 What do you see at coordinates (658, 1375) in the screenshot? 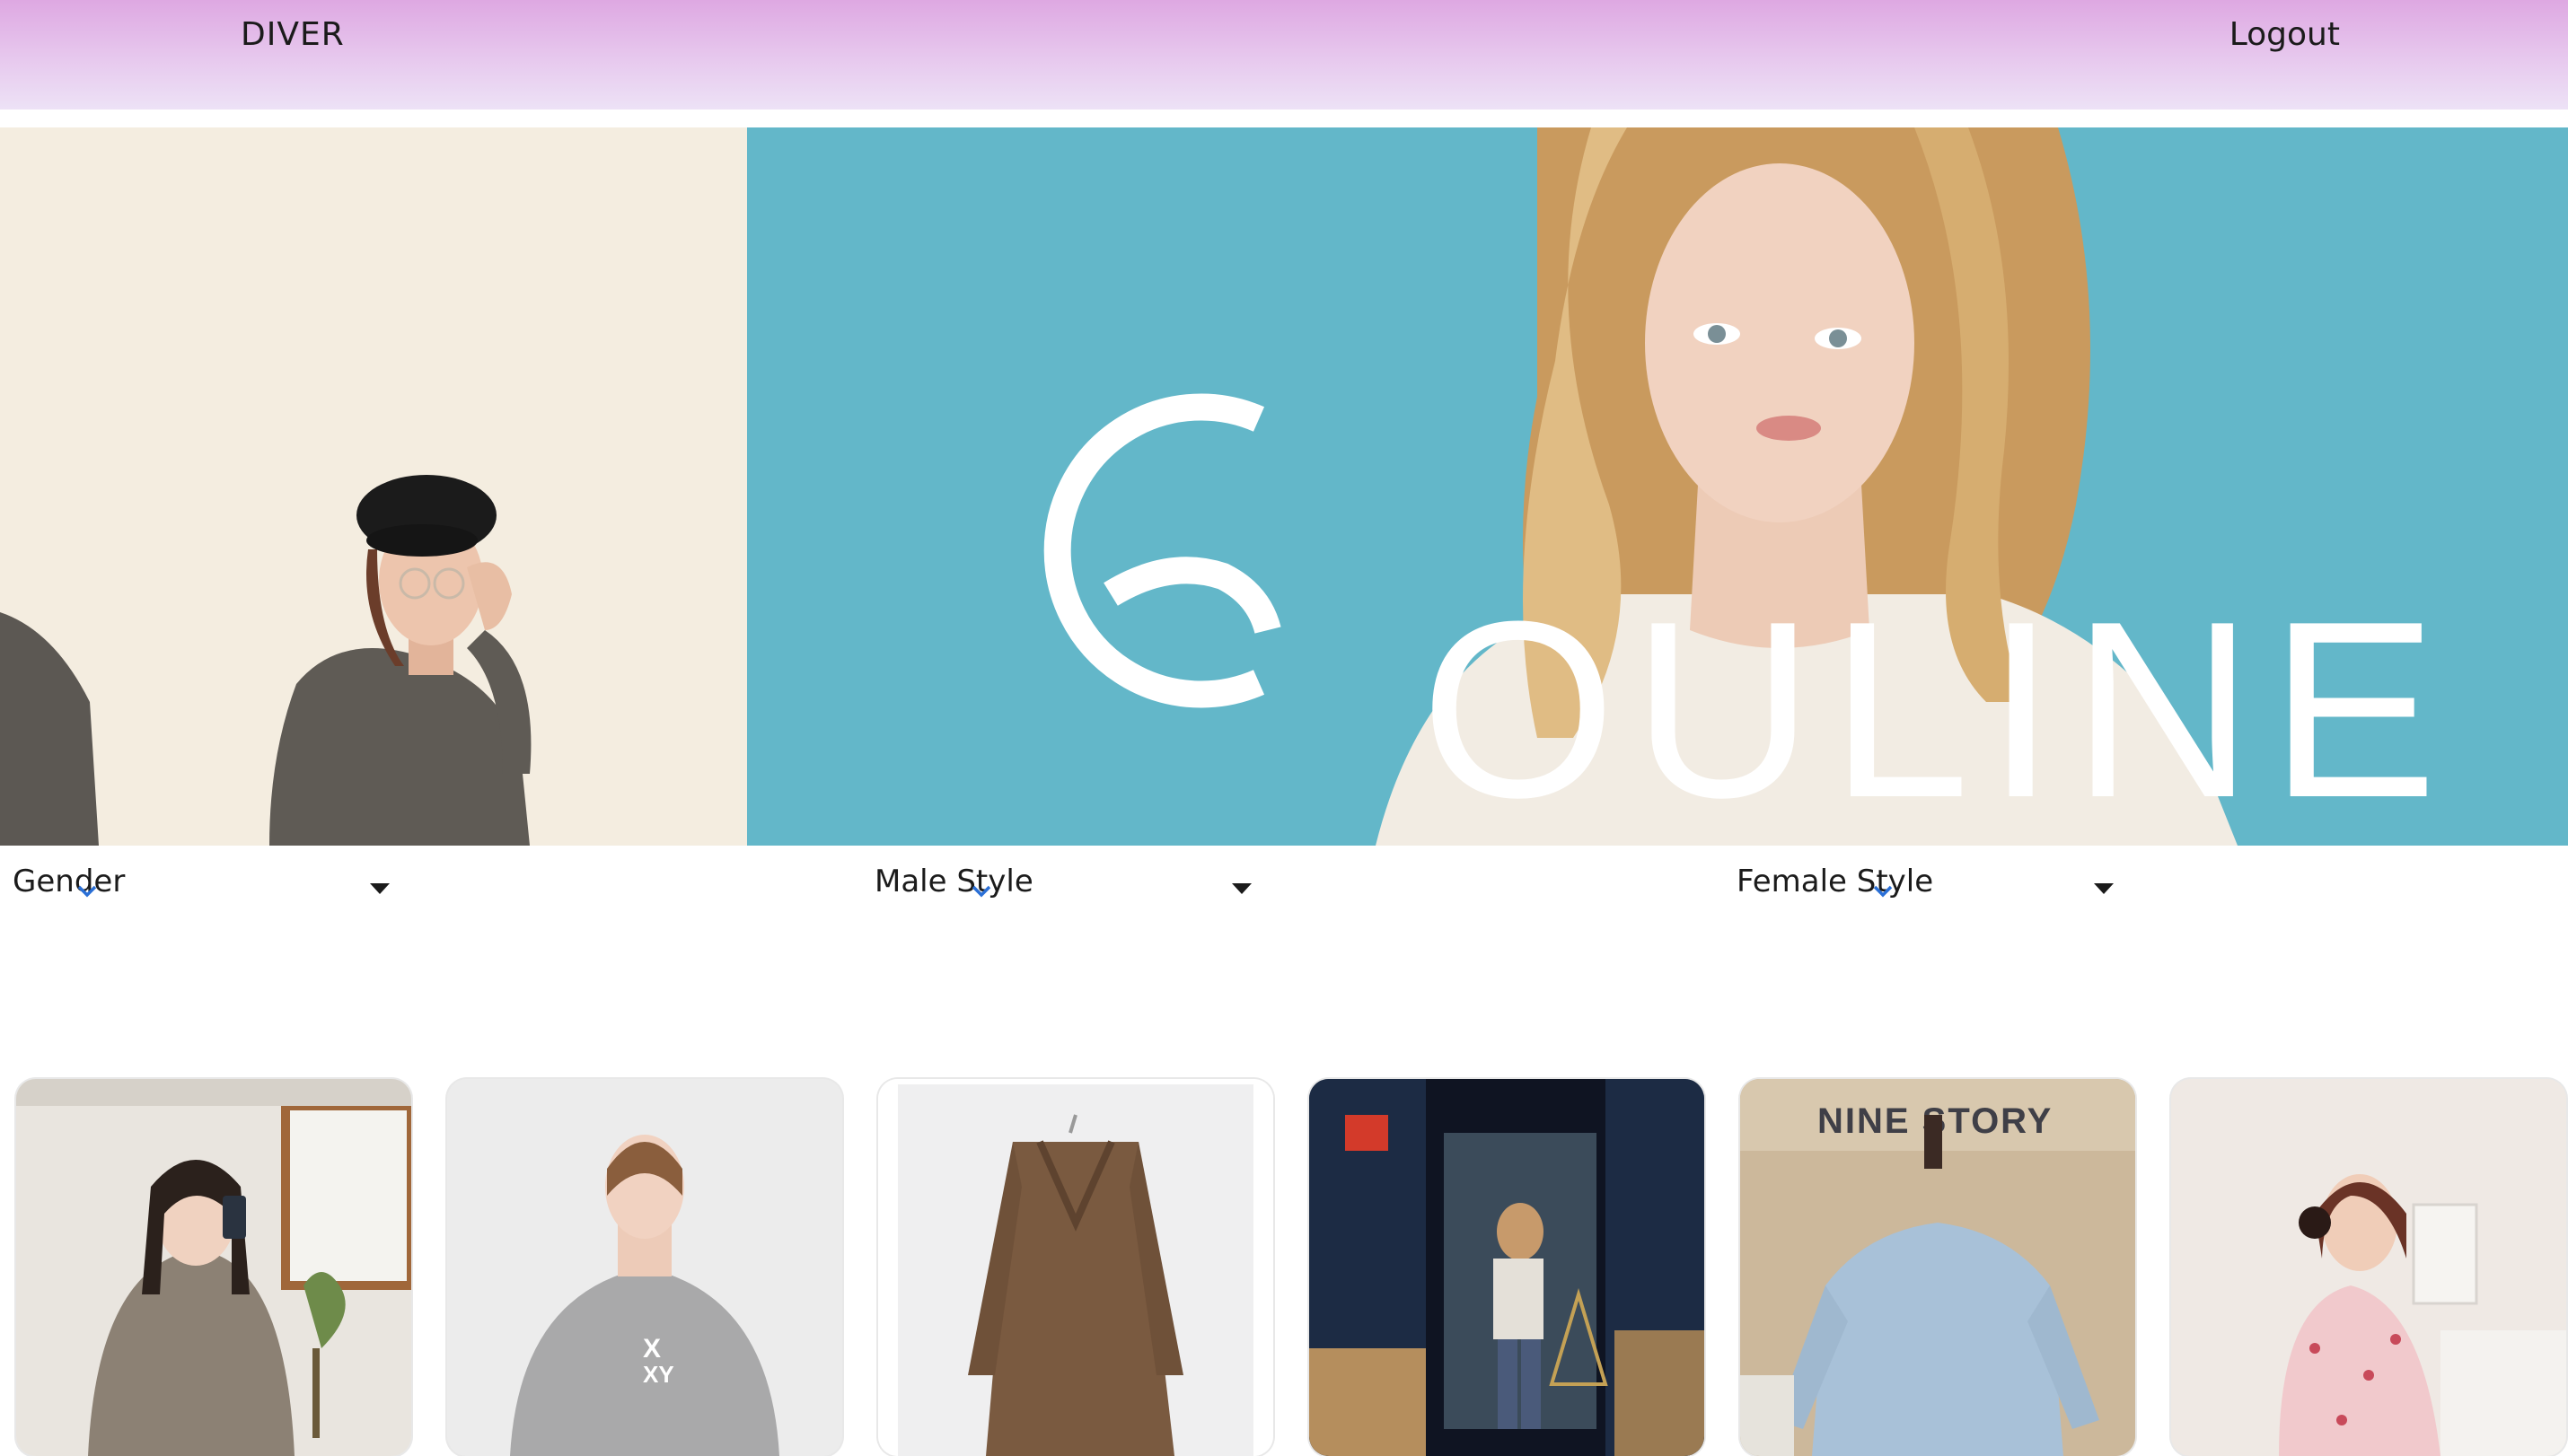
I see `svg-text: XY` at bounding box center [658, 1375].